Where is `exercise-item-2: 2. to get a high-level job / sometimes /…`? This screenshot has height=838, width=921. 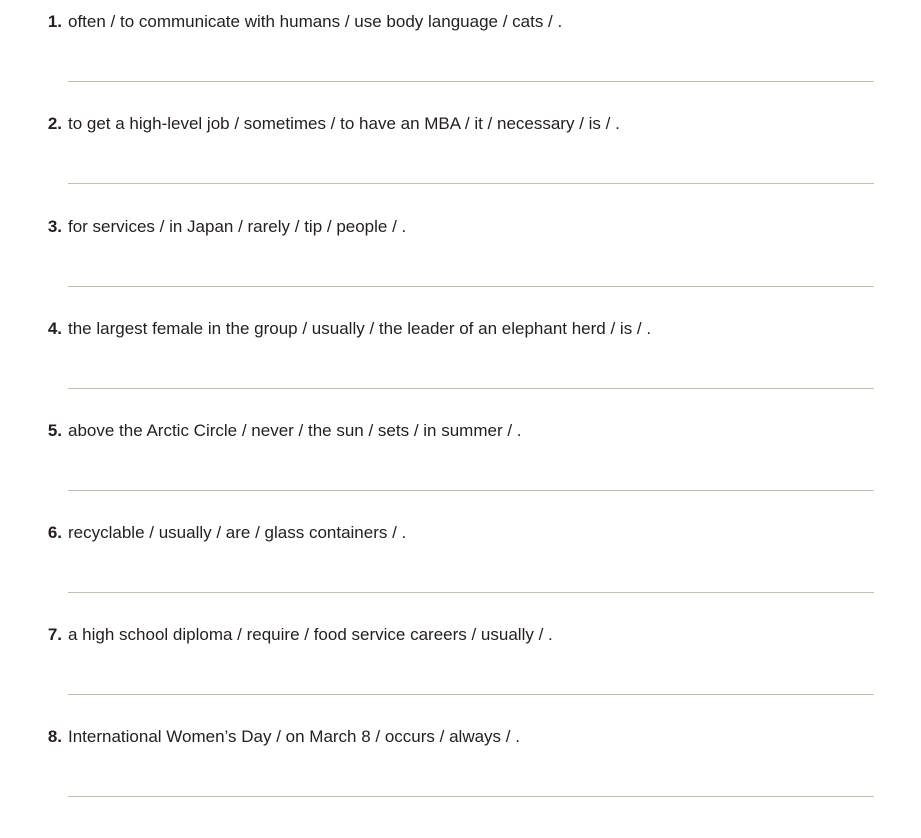 exercise-item-2: 2. to get a high-level job / sometimes /… is located at coordinates (460, 153).